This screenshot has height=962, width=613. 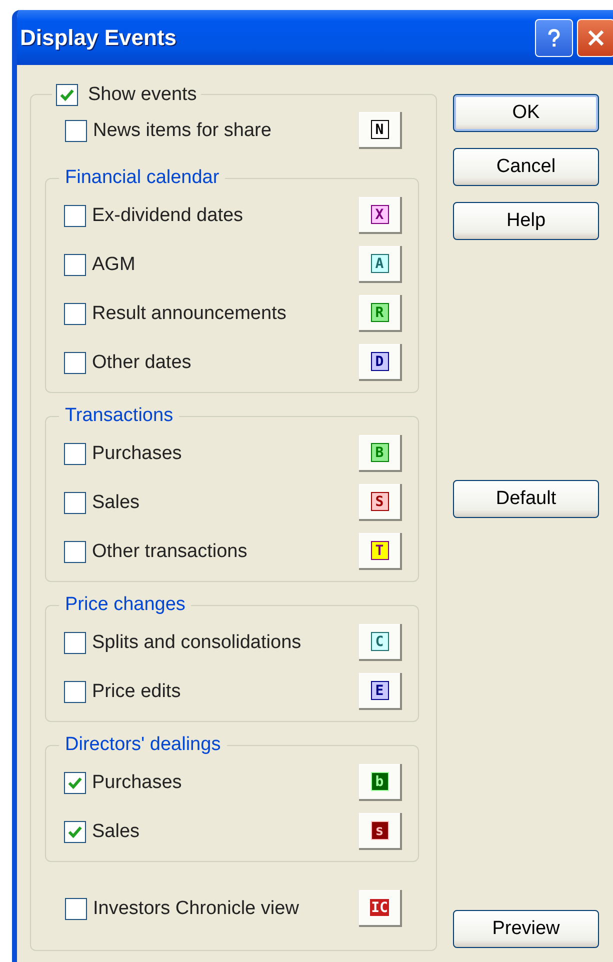 I want to click on checkbox-label: Ex-dividend dates, so click(x=168, y=215).